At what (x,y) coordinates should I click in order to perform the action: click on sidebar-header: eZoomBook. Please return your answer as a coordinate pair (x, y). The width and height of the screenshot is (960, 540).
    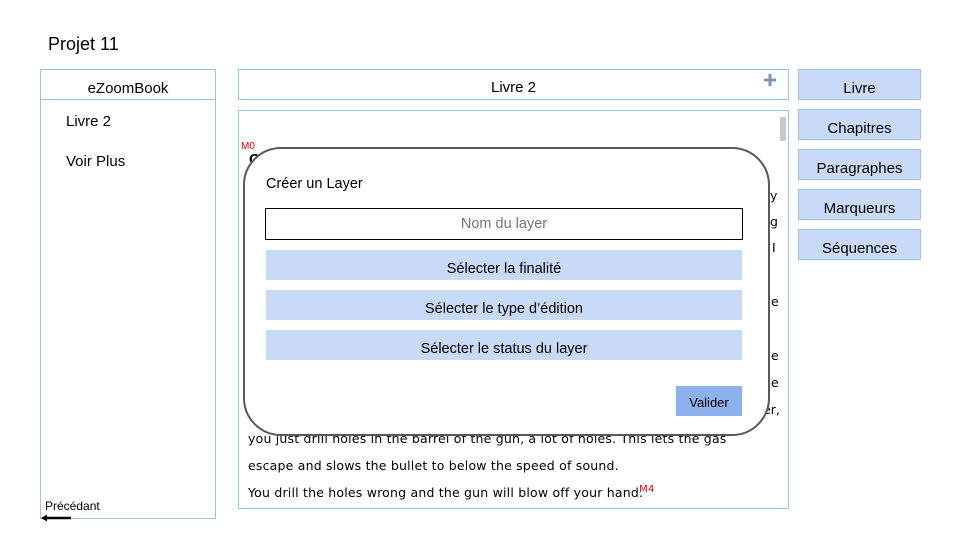
    Looking at the image, I should click on (128, 85).